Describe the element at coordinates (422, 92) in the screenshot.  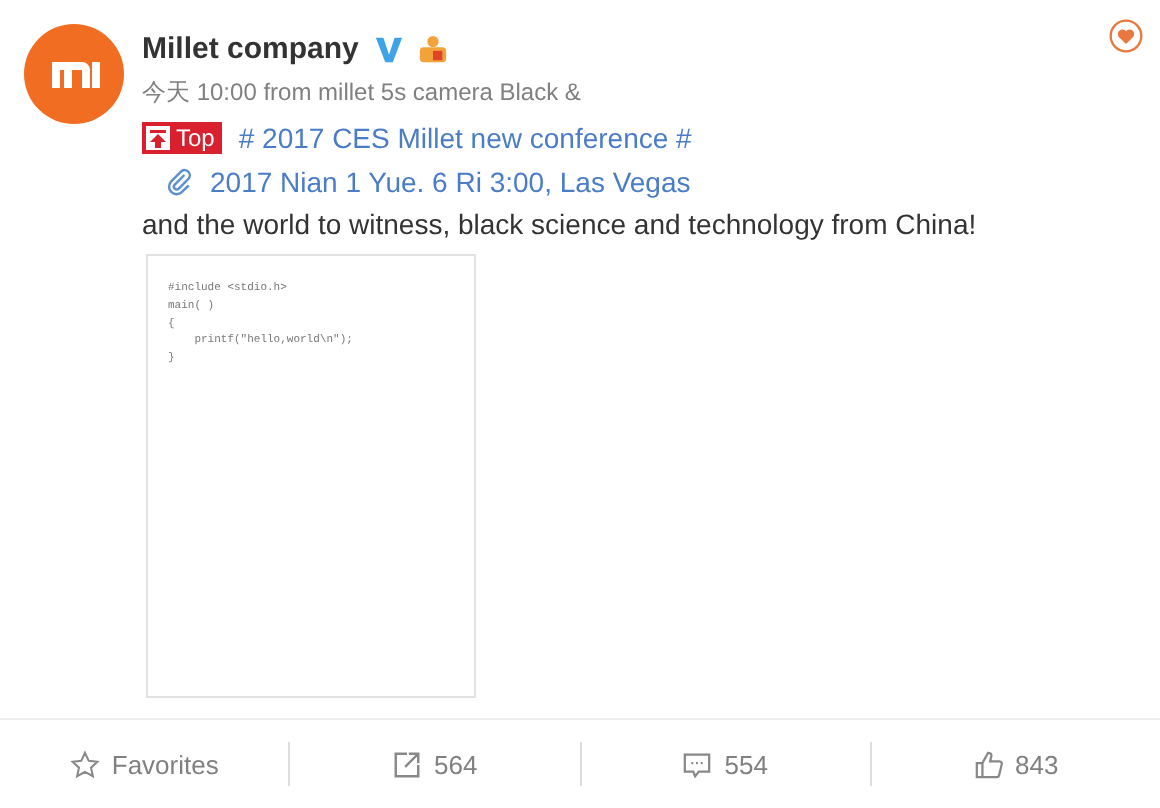
I see `post-source: from millet 5s camera Black &` at that location.